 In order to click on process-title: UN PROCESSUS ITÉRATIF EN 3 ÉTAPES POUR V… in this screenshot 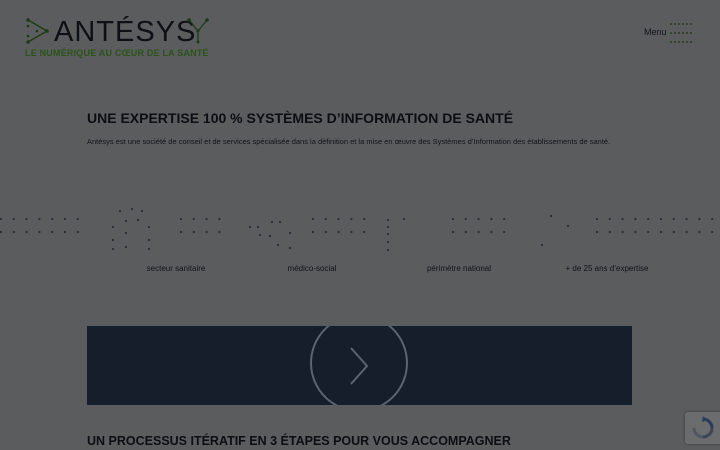, I will do `click(299, 441)`.